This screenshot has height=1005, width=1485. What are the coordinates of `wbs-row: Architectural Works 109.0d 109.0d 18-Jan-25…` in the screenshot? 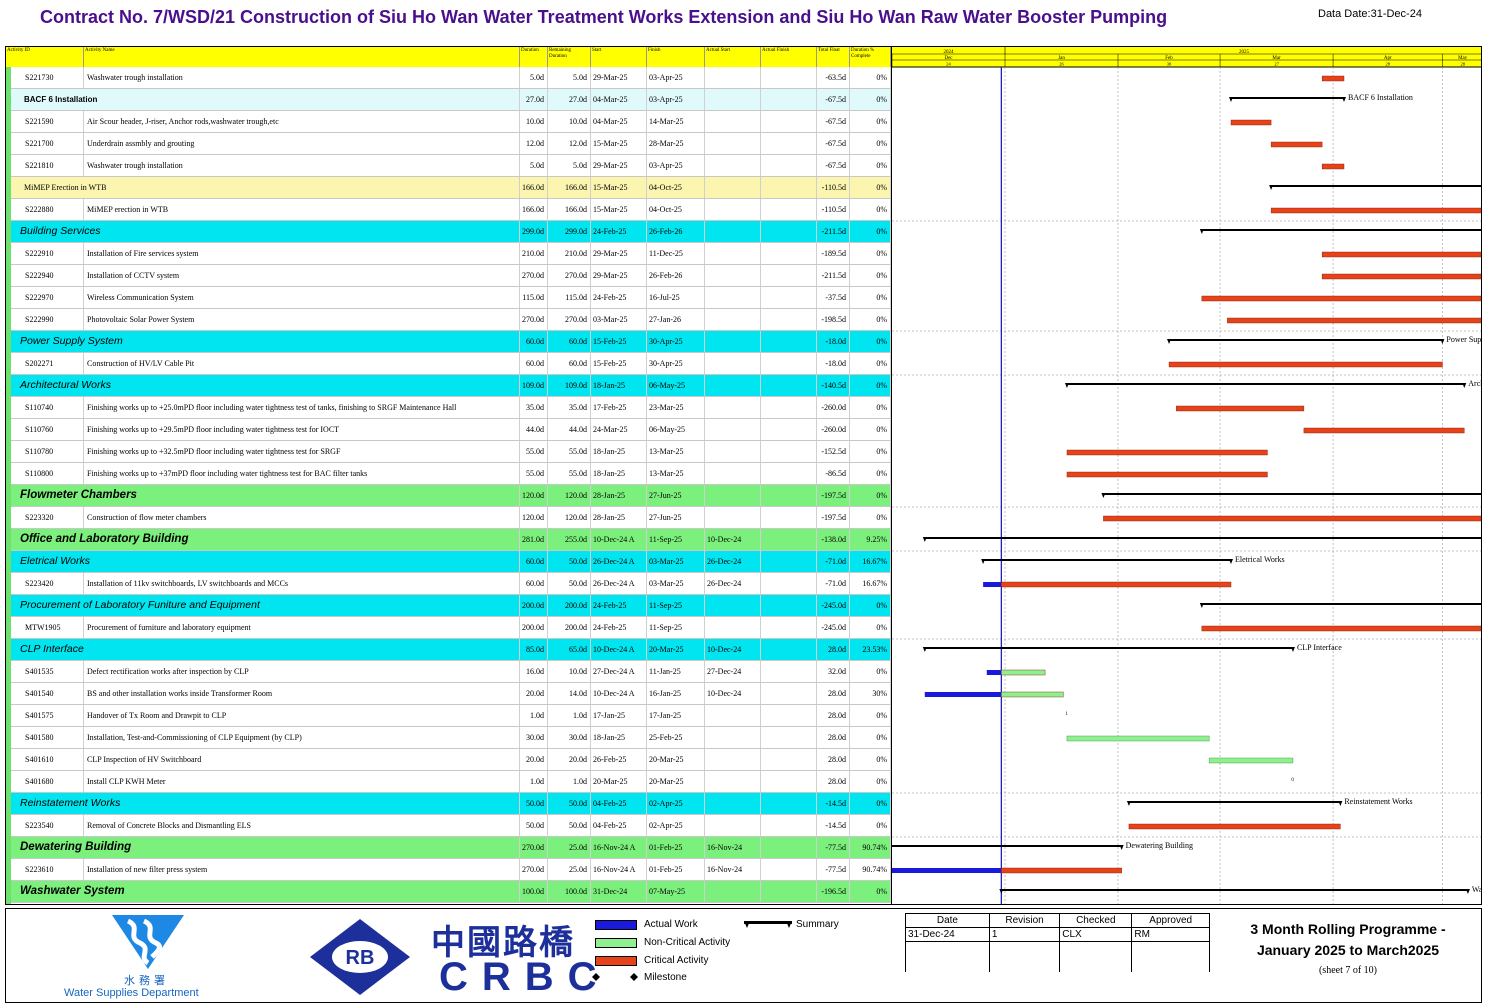 It's located at (448, 386).